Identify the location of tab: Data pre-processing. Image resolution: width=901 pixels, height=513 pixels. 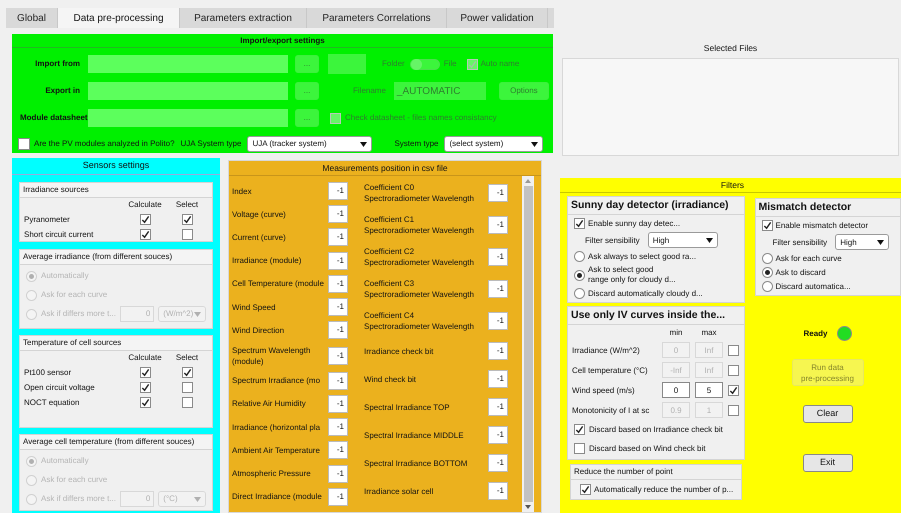
(119, 18).